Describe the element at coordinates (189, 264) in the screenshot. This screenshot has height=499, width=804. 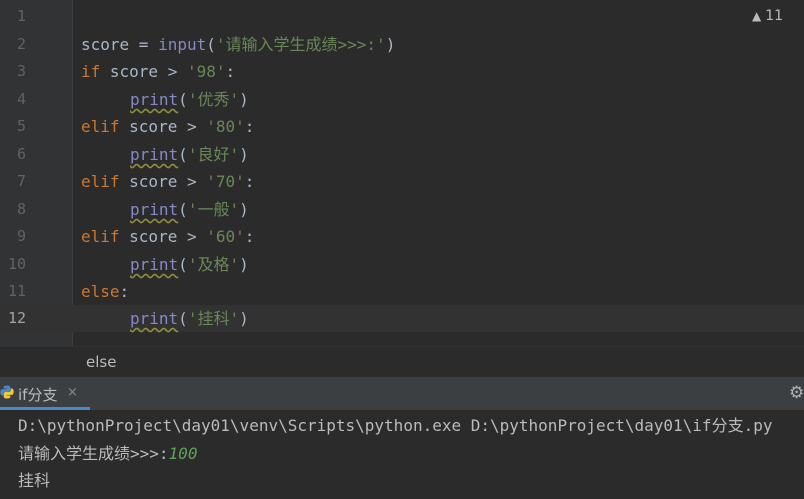
I see `code-text: print('及格')` at that location.